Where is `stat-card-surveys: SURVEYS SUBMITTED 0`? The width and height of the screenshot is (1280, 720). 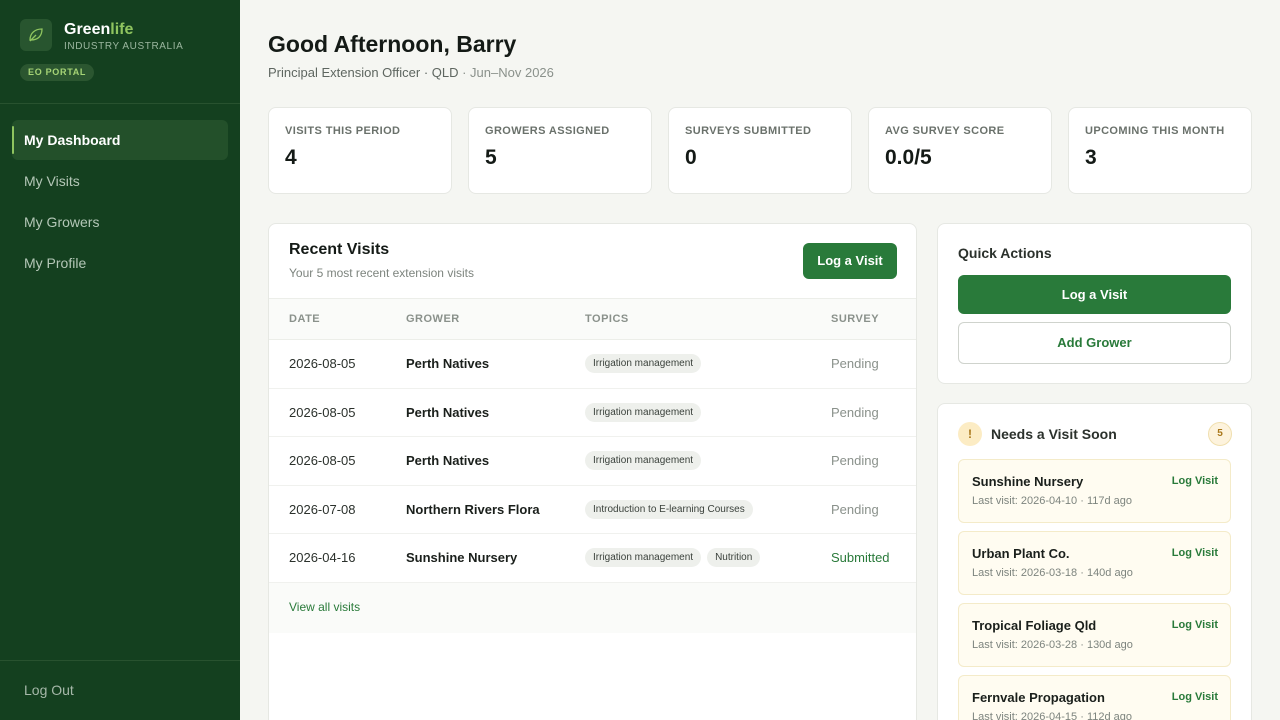
stat-card-surveys: SURVEYS SUBMITTED 0 is located at coordinates (760, 150).